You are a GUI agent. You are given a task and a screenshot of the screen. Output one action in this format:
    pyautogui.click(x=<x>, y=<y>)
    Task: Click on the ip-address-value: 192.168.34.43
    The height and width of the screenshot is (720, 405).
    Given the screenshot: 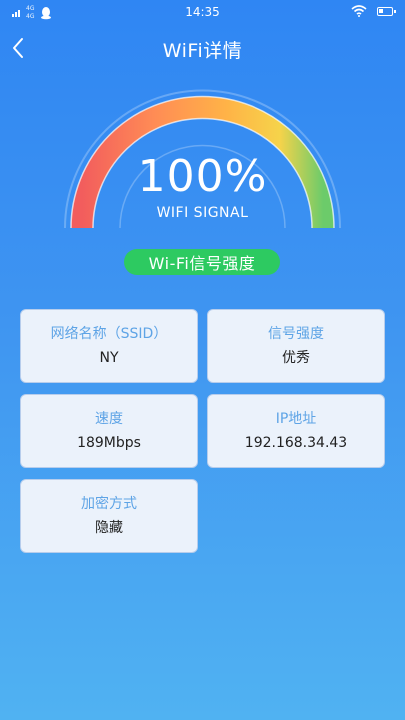 What is the action you would take?
    pyautogui.click(x=296, y=443)
    